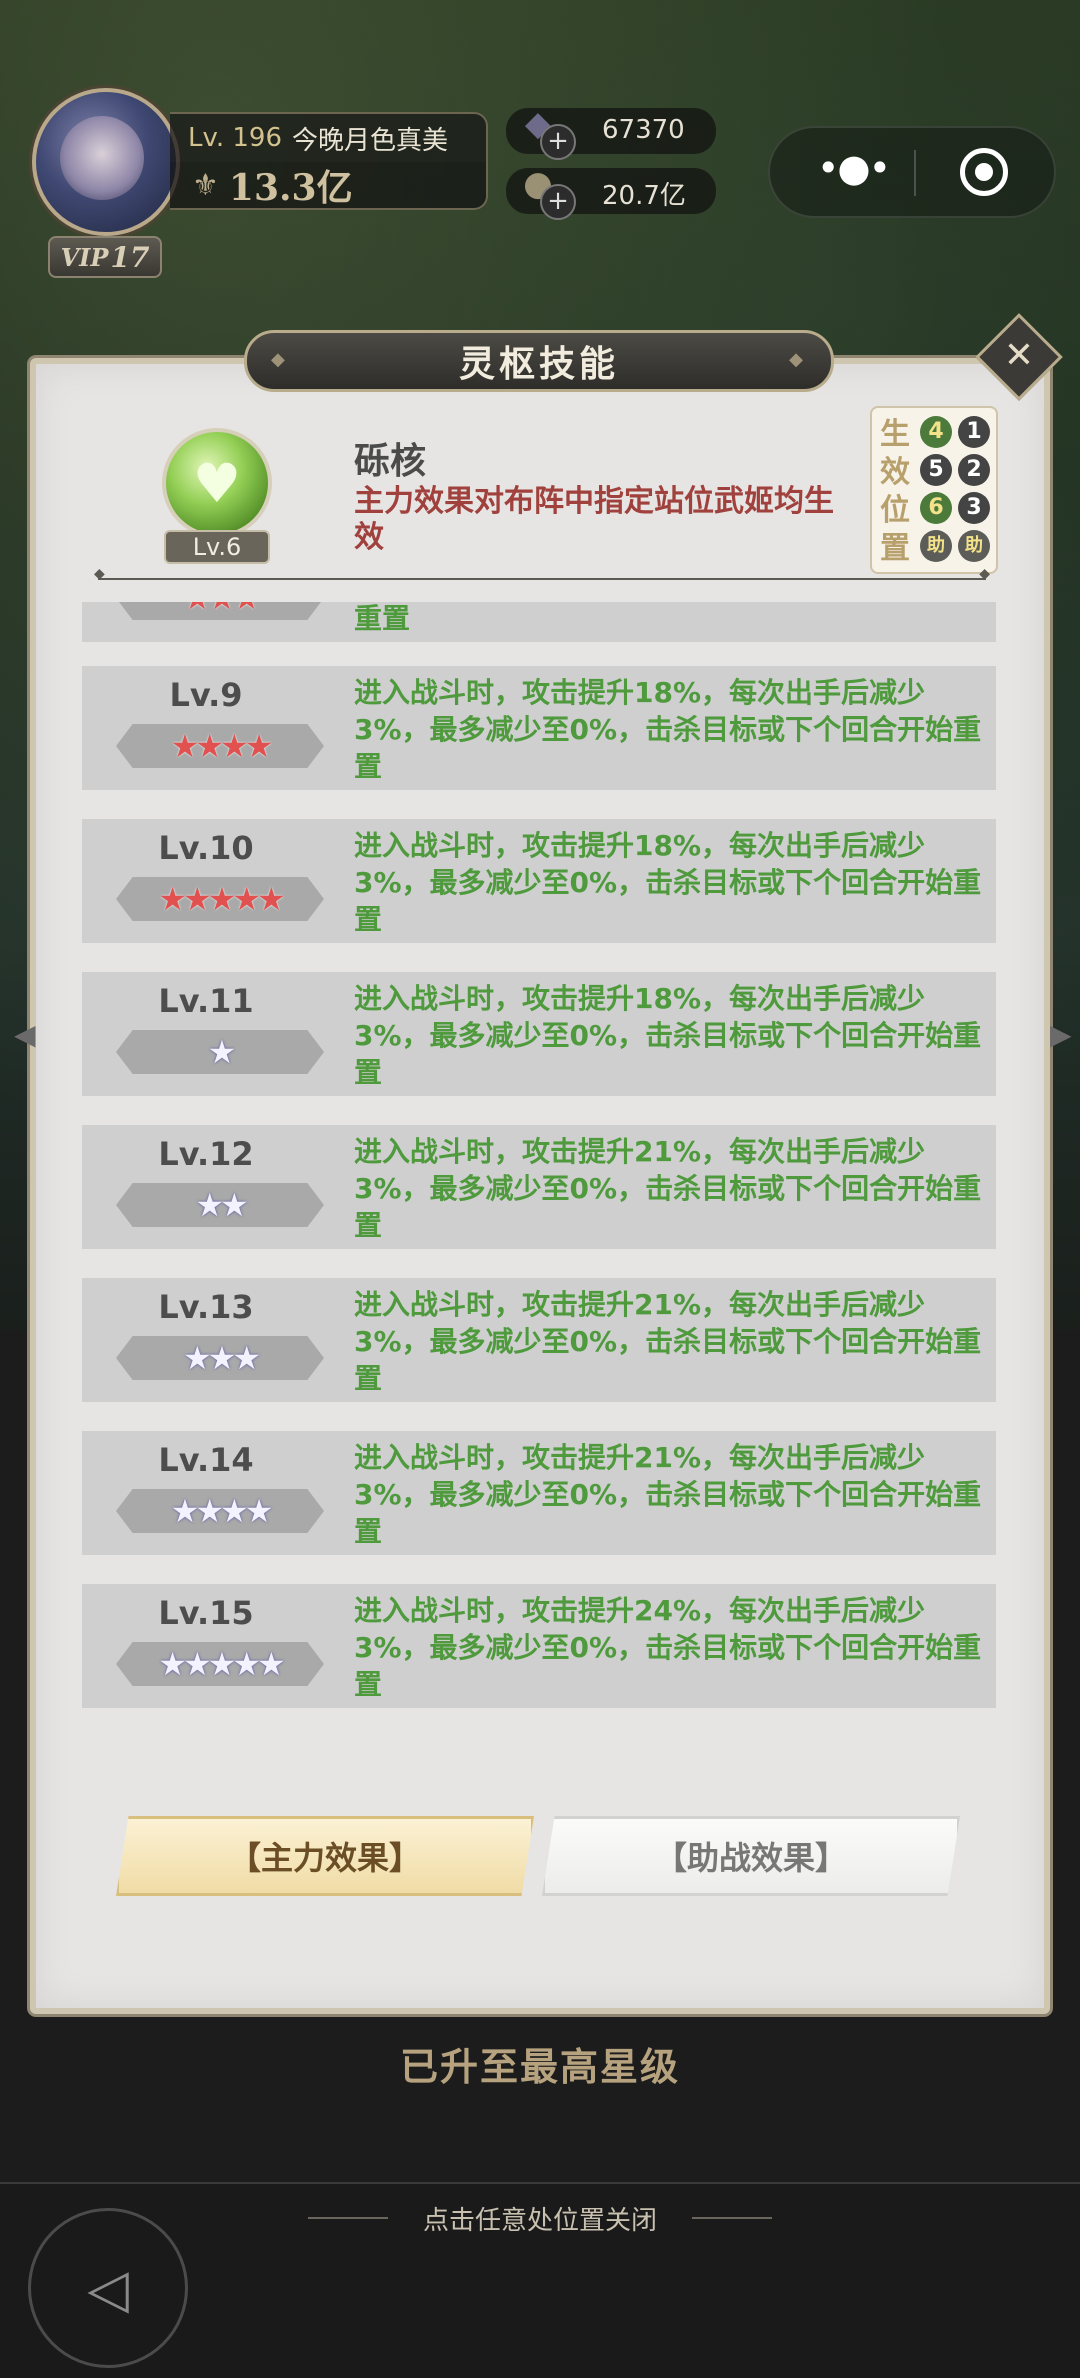 The image size is (1080, 2378). Describe the element at coordinates (984, 172) in the screenshot. I see `close-miniprogram-icon` at that location.